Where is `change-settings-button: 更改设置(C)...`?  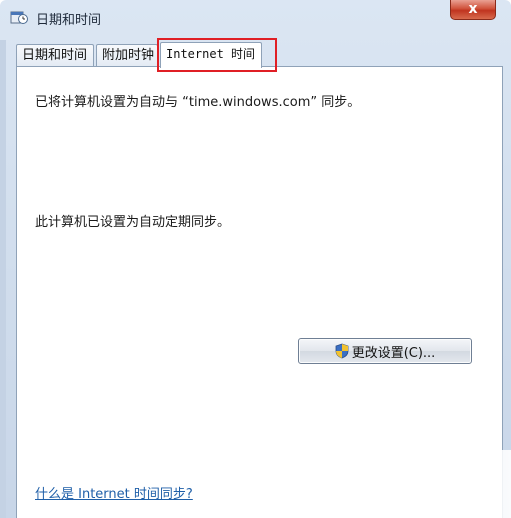
change-settings-button: 更改设置(C)... is located at coordinates (385, 351).